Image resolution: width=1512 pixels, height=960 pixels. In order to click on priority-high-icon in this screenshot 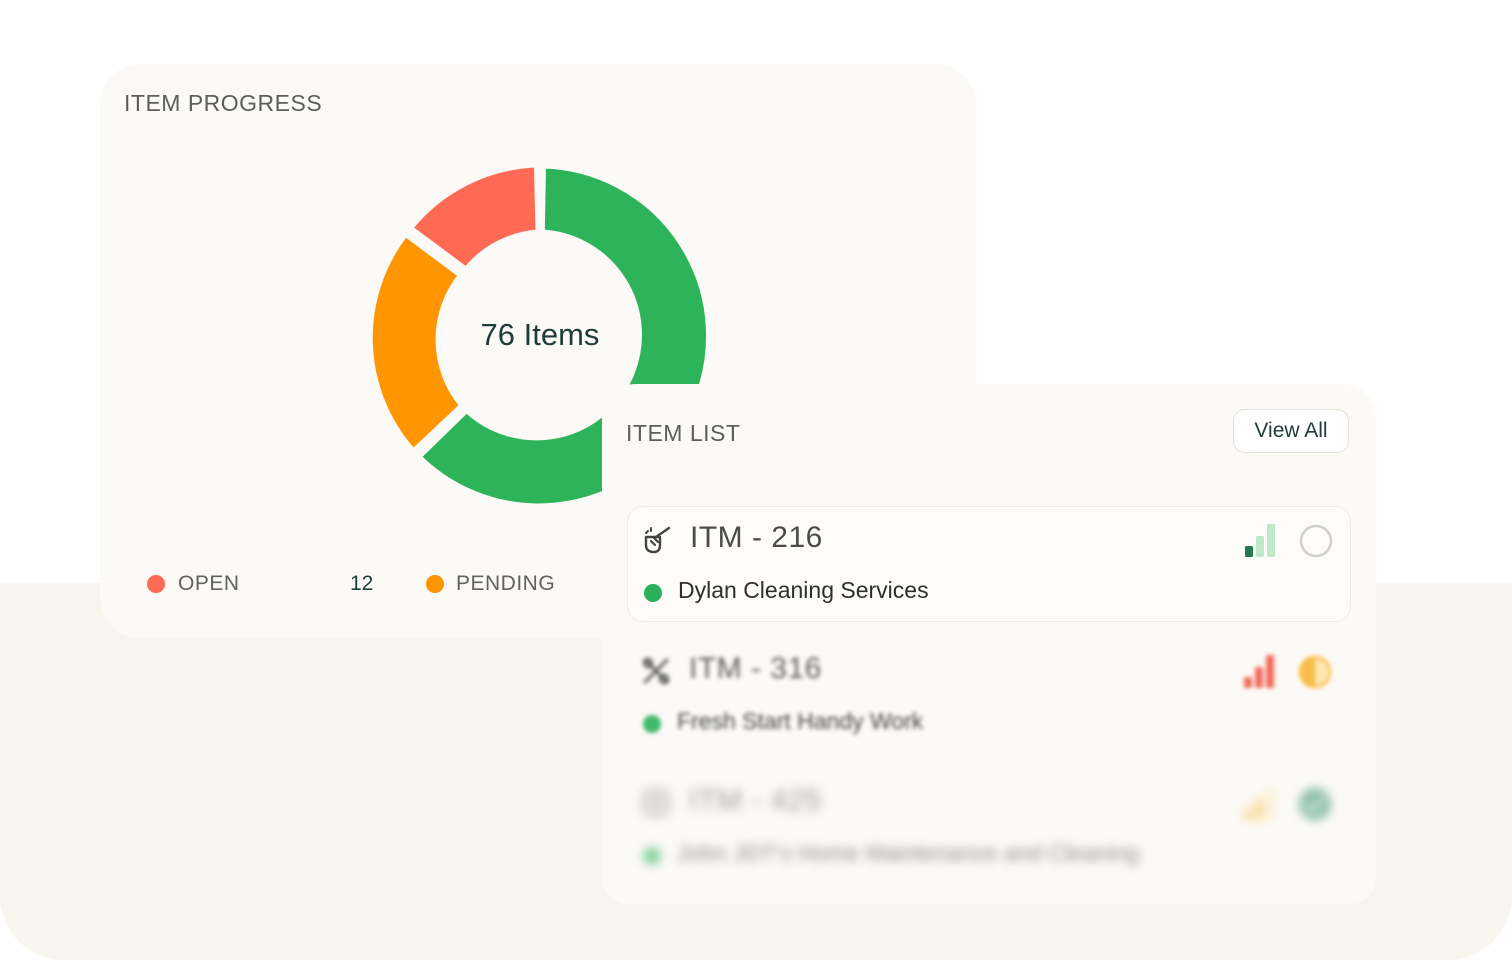, I will do `click(1259, 671)`.